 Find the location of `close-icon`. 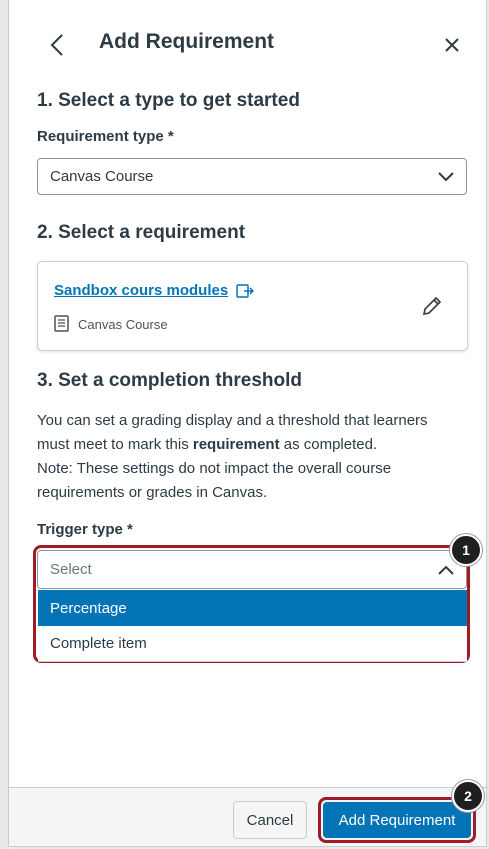

close-icon is located at coordinates (452, 45).